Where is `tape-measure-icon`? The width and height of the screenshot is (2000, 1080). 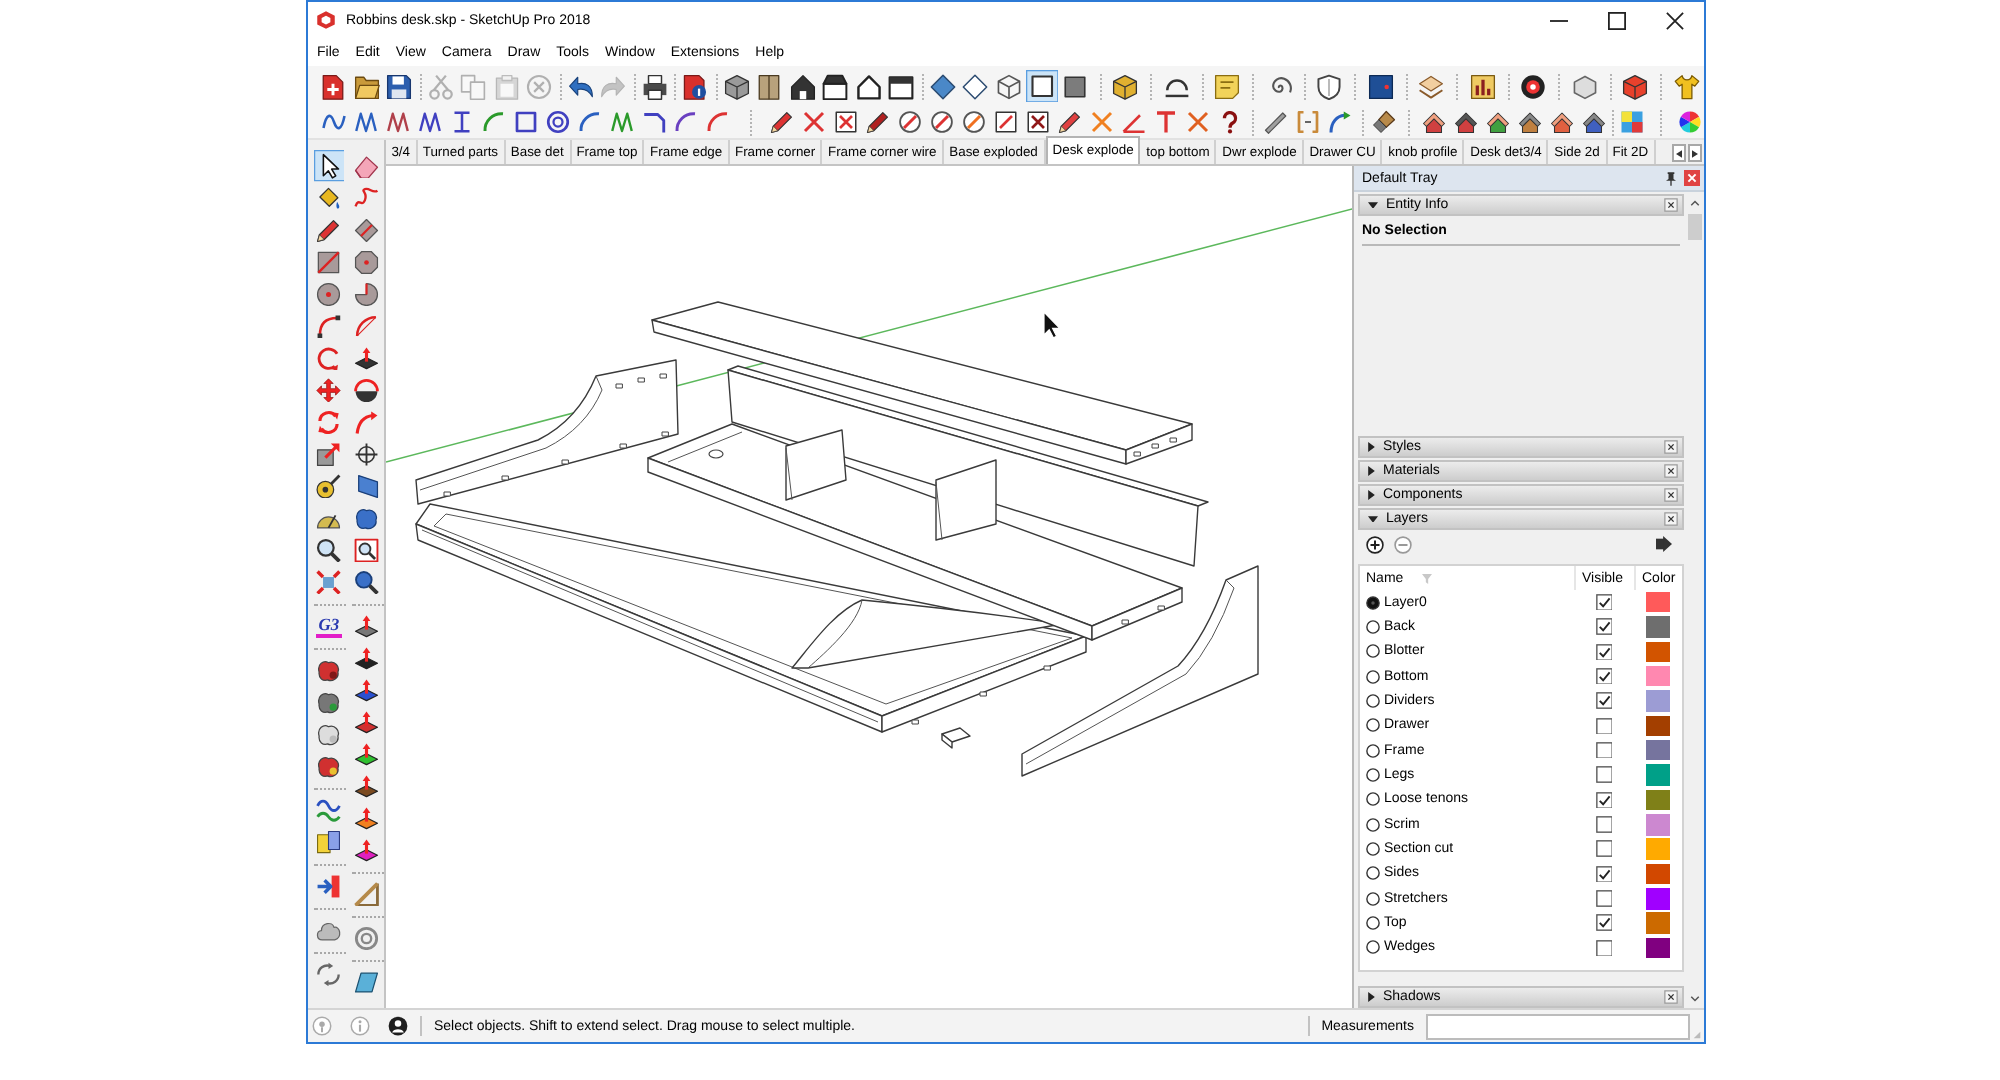
tape-measure-icon is located at coordinates (329, 486).